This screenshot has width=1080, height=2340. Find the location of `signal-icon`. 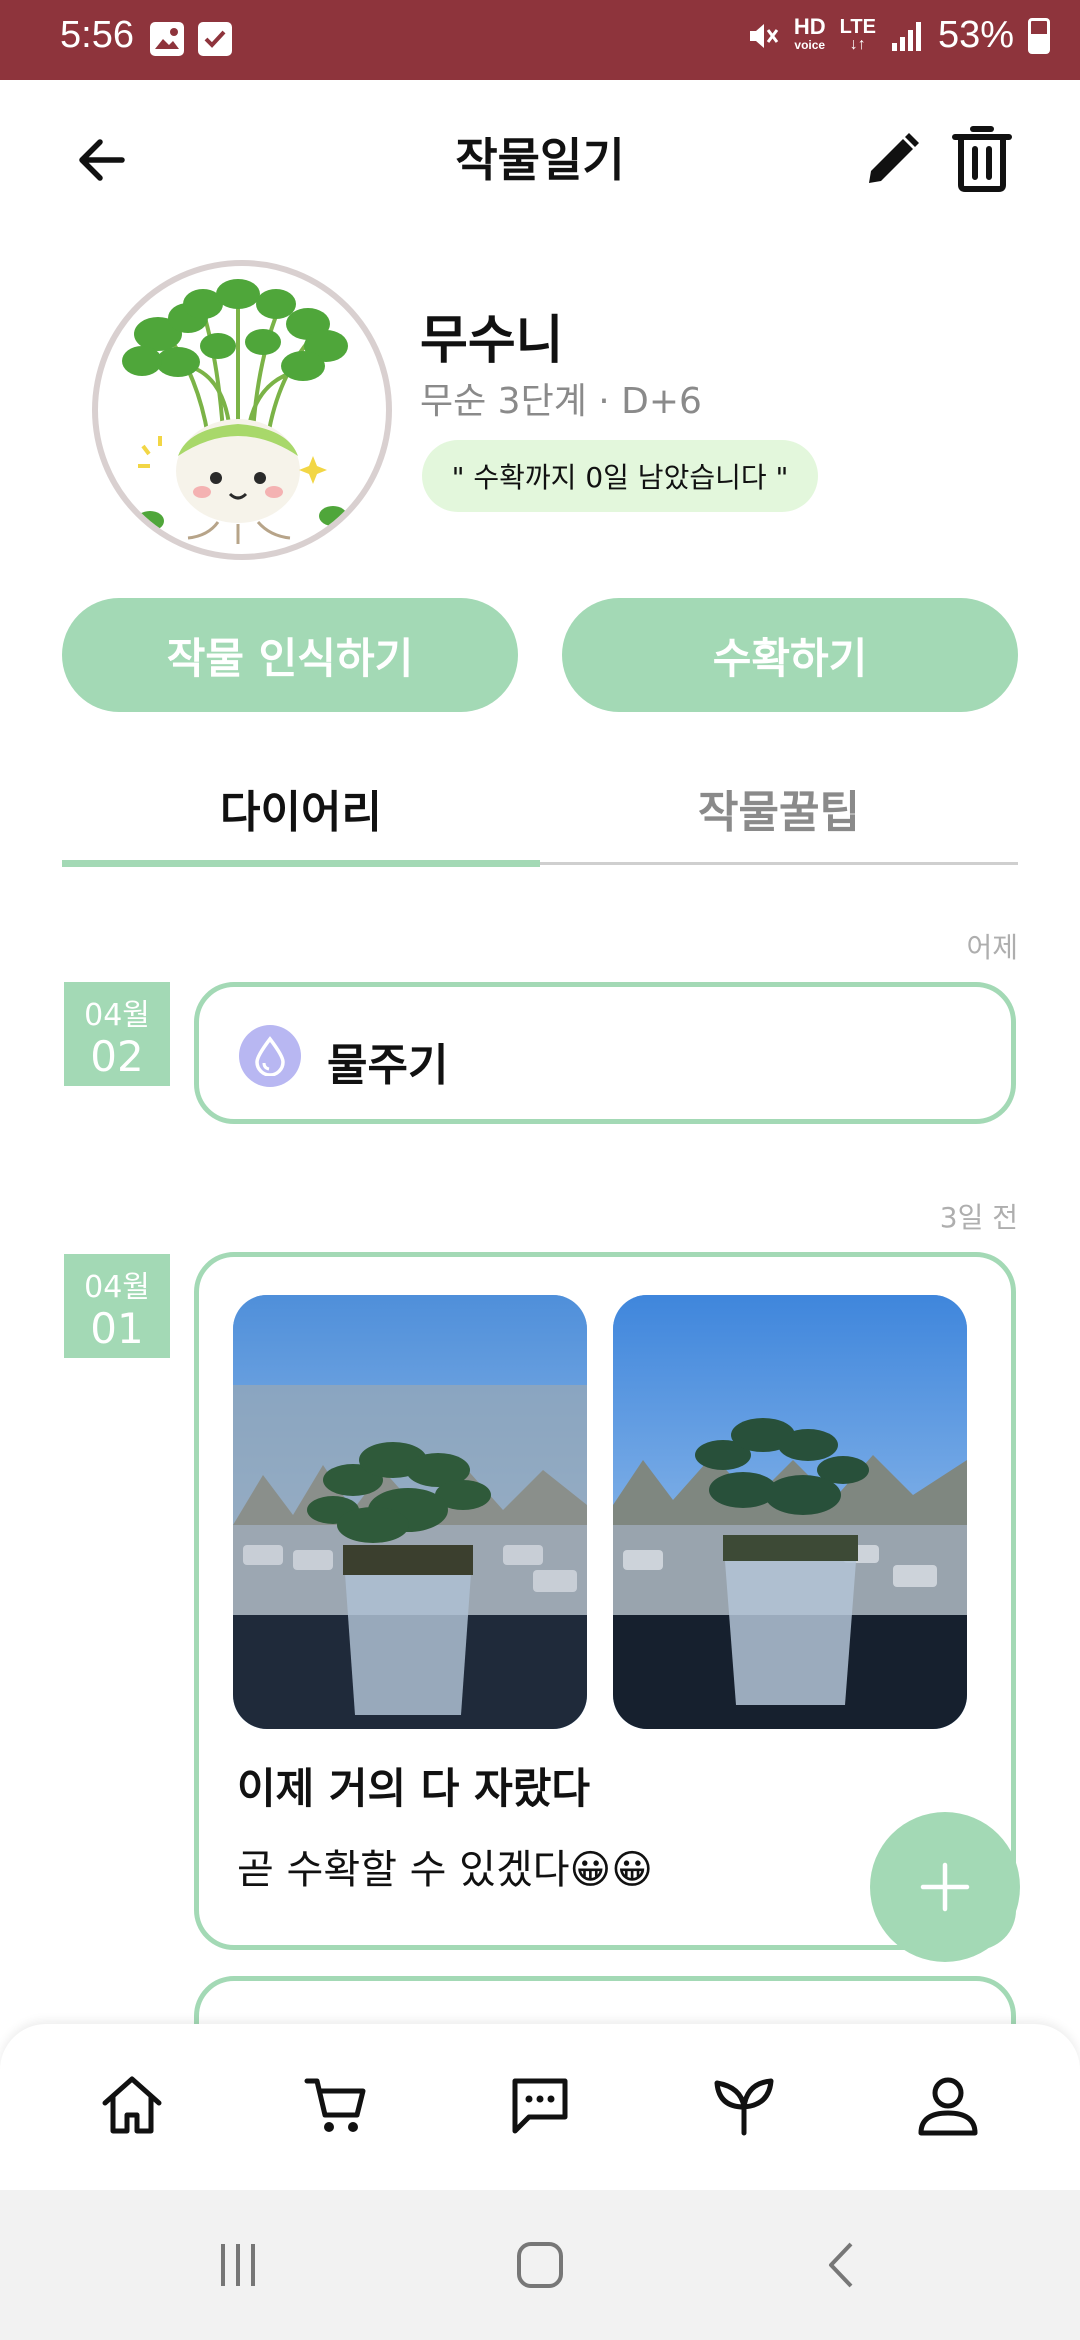

signal-icon is located at coordinates (906, 36).